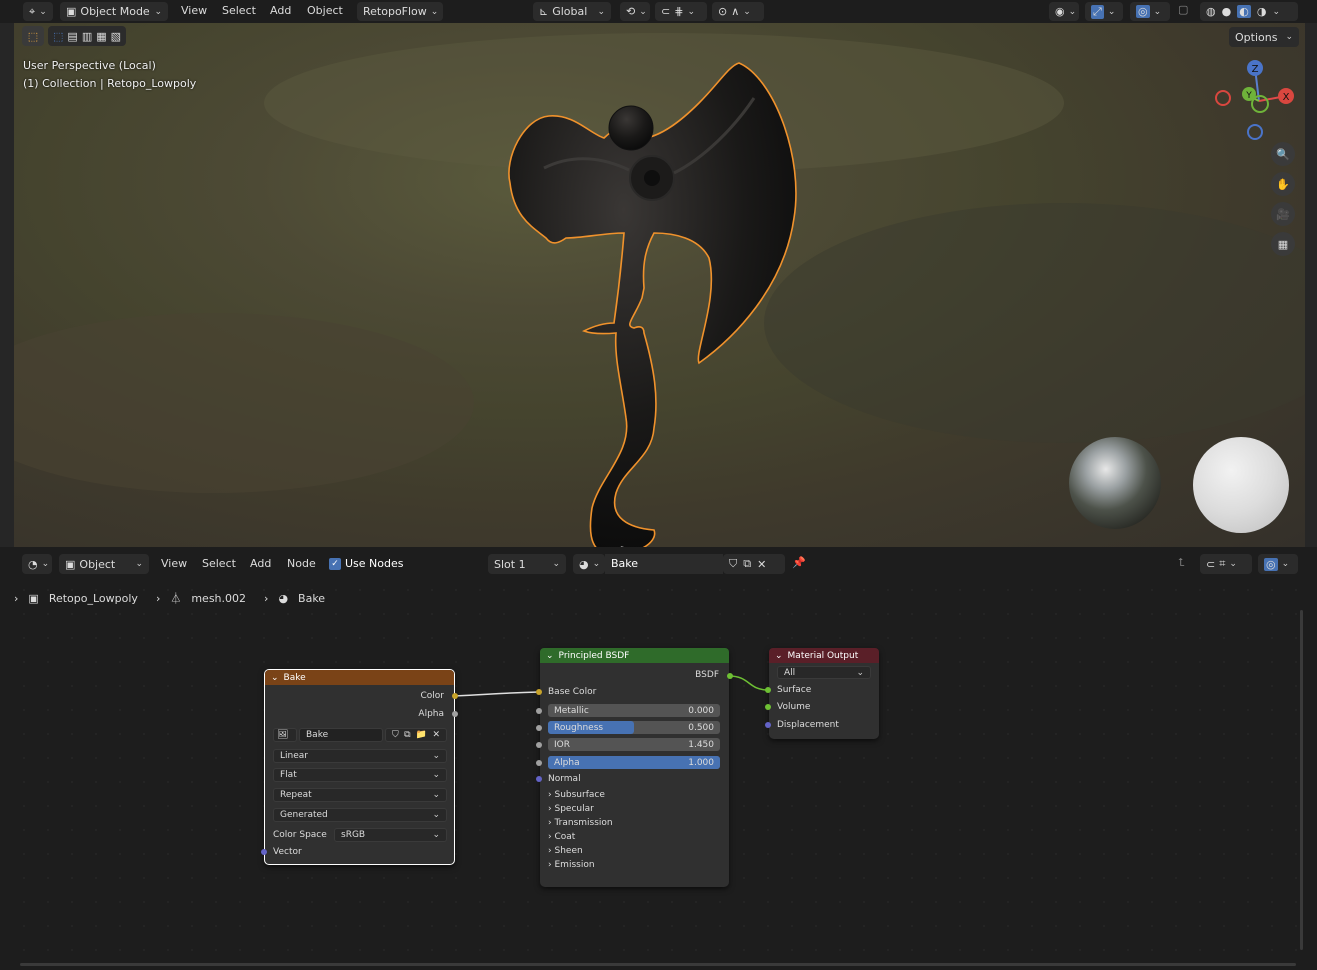  I want to click on socket-roughness-in, so click(539, 728).